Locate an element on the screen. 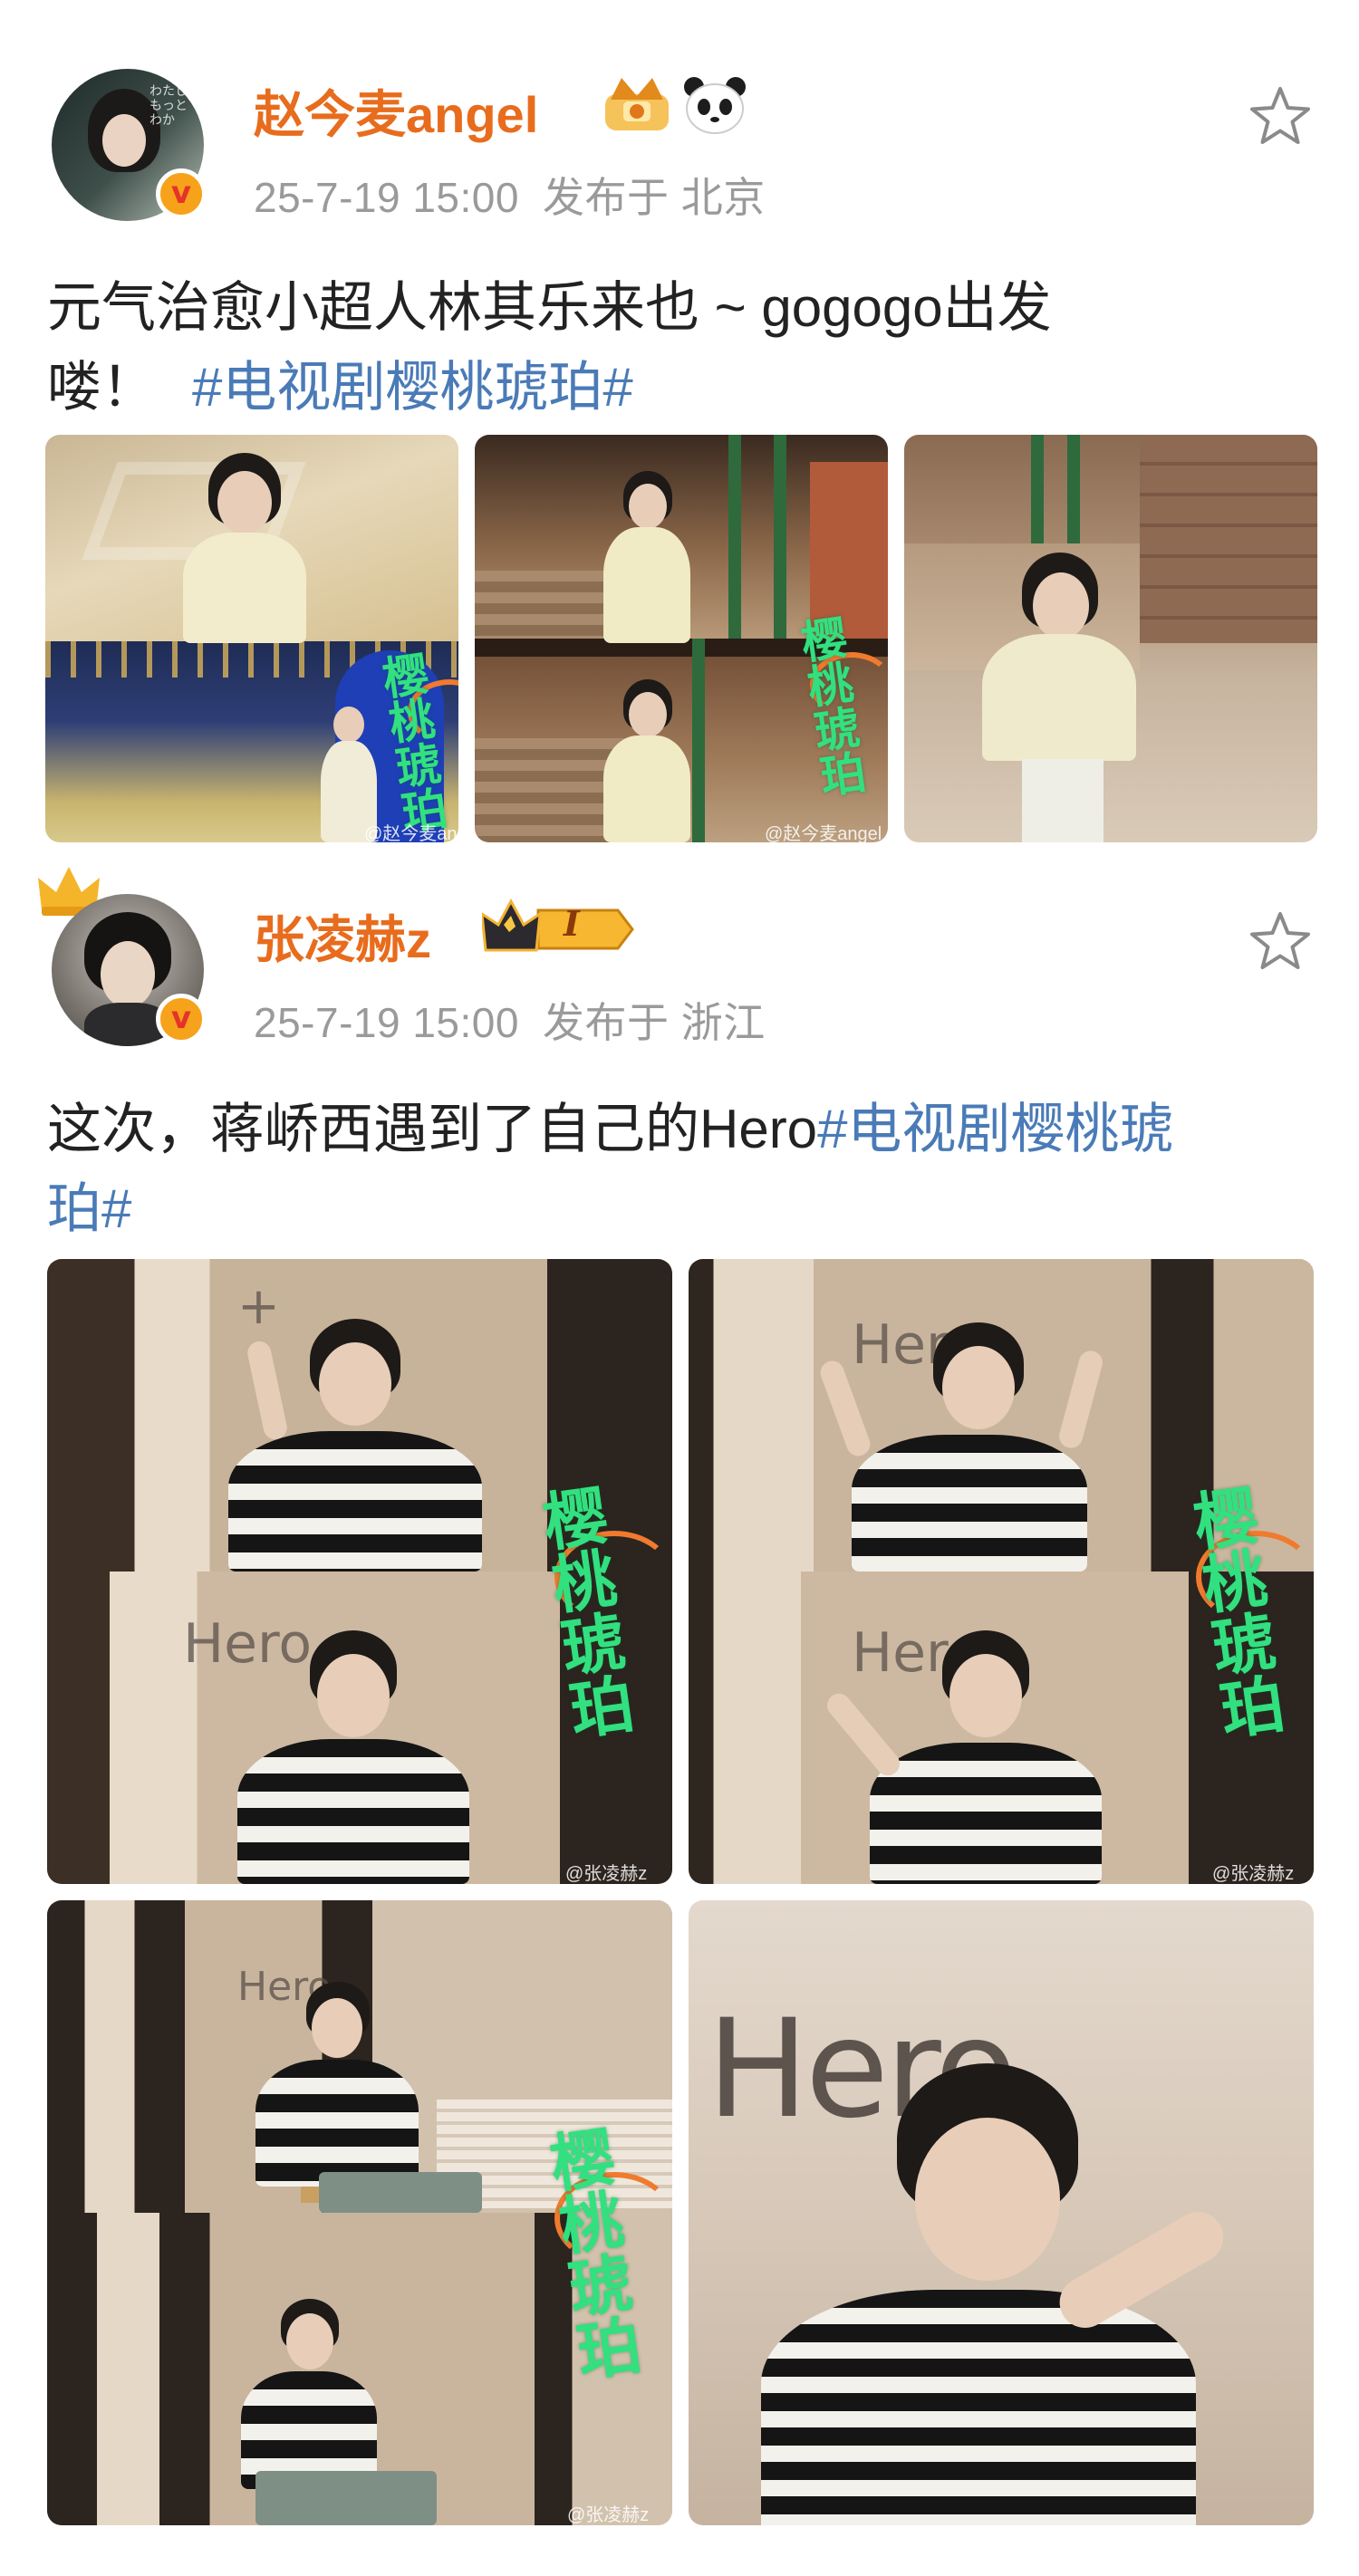 The width and height of the screenshot is (1359, 2576). post-text: 这次，蒋峤西遇到了自己的Hero#电视剧樱桃琥 珀# is located at coordinates (691, 1169).